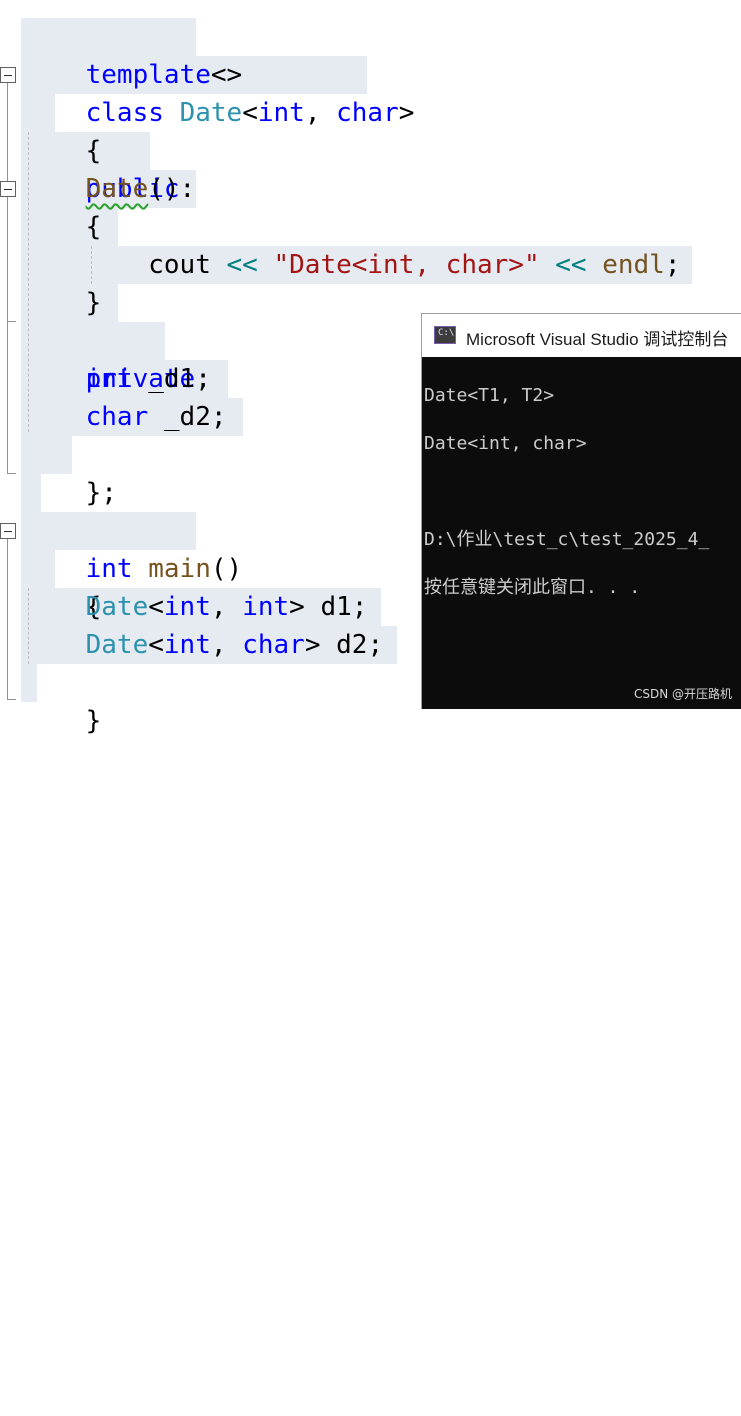 The height and width of the screenshot is (1416, 741). What do you see at coordinates (70, 472) in the screenshot?
I see `code-line-12: };` at bounding box center [70, 472].